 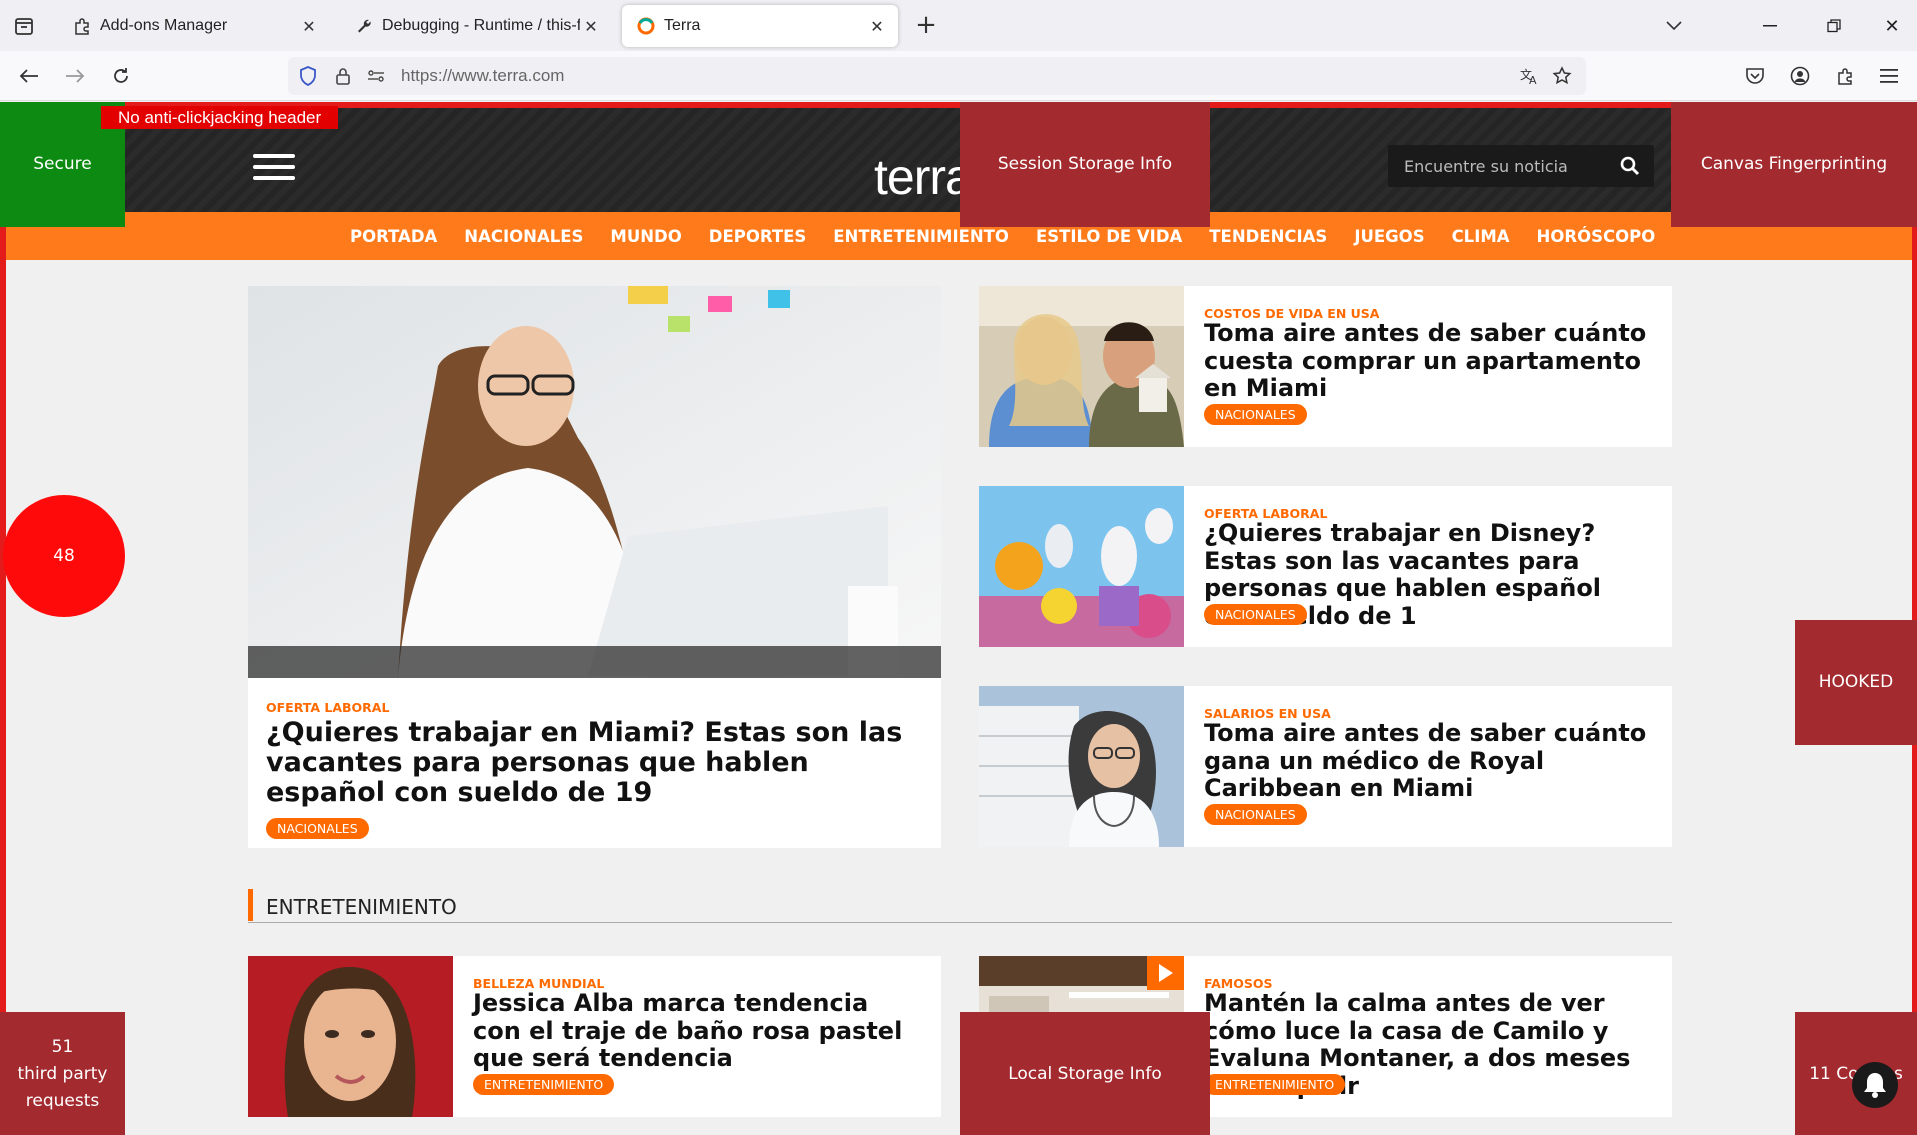 I want to click on menu-item-nacionales: NACIONALES, so click(x=523, y=236).